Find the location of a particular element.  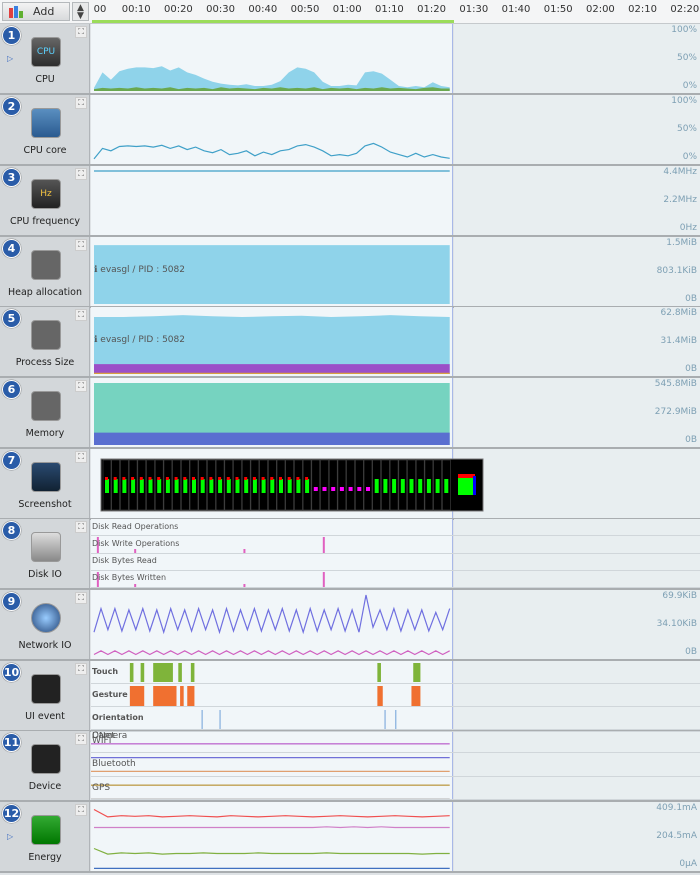

up-down-arrows-icon: ▲ ▼ is located at coordinates (80, 11).